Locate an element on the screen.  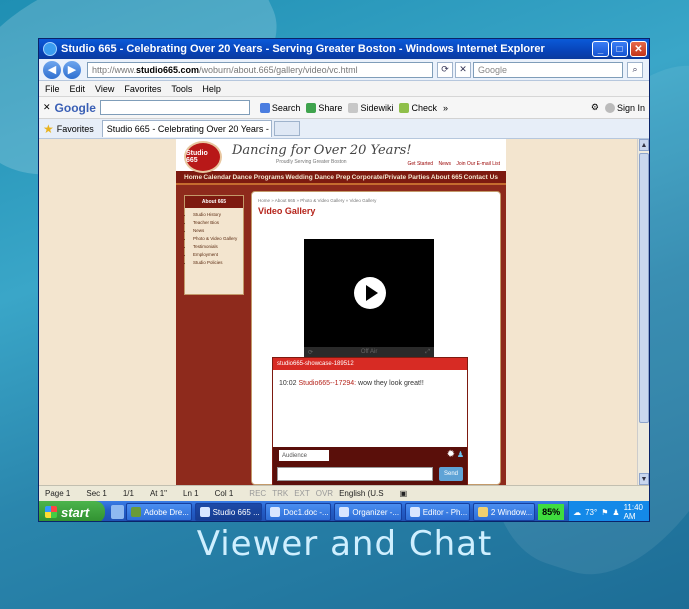
status-trk: TRK is located at coordinates (280, 493).